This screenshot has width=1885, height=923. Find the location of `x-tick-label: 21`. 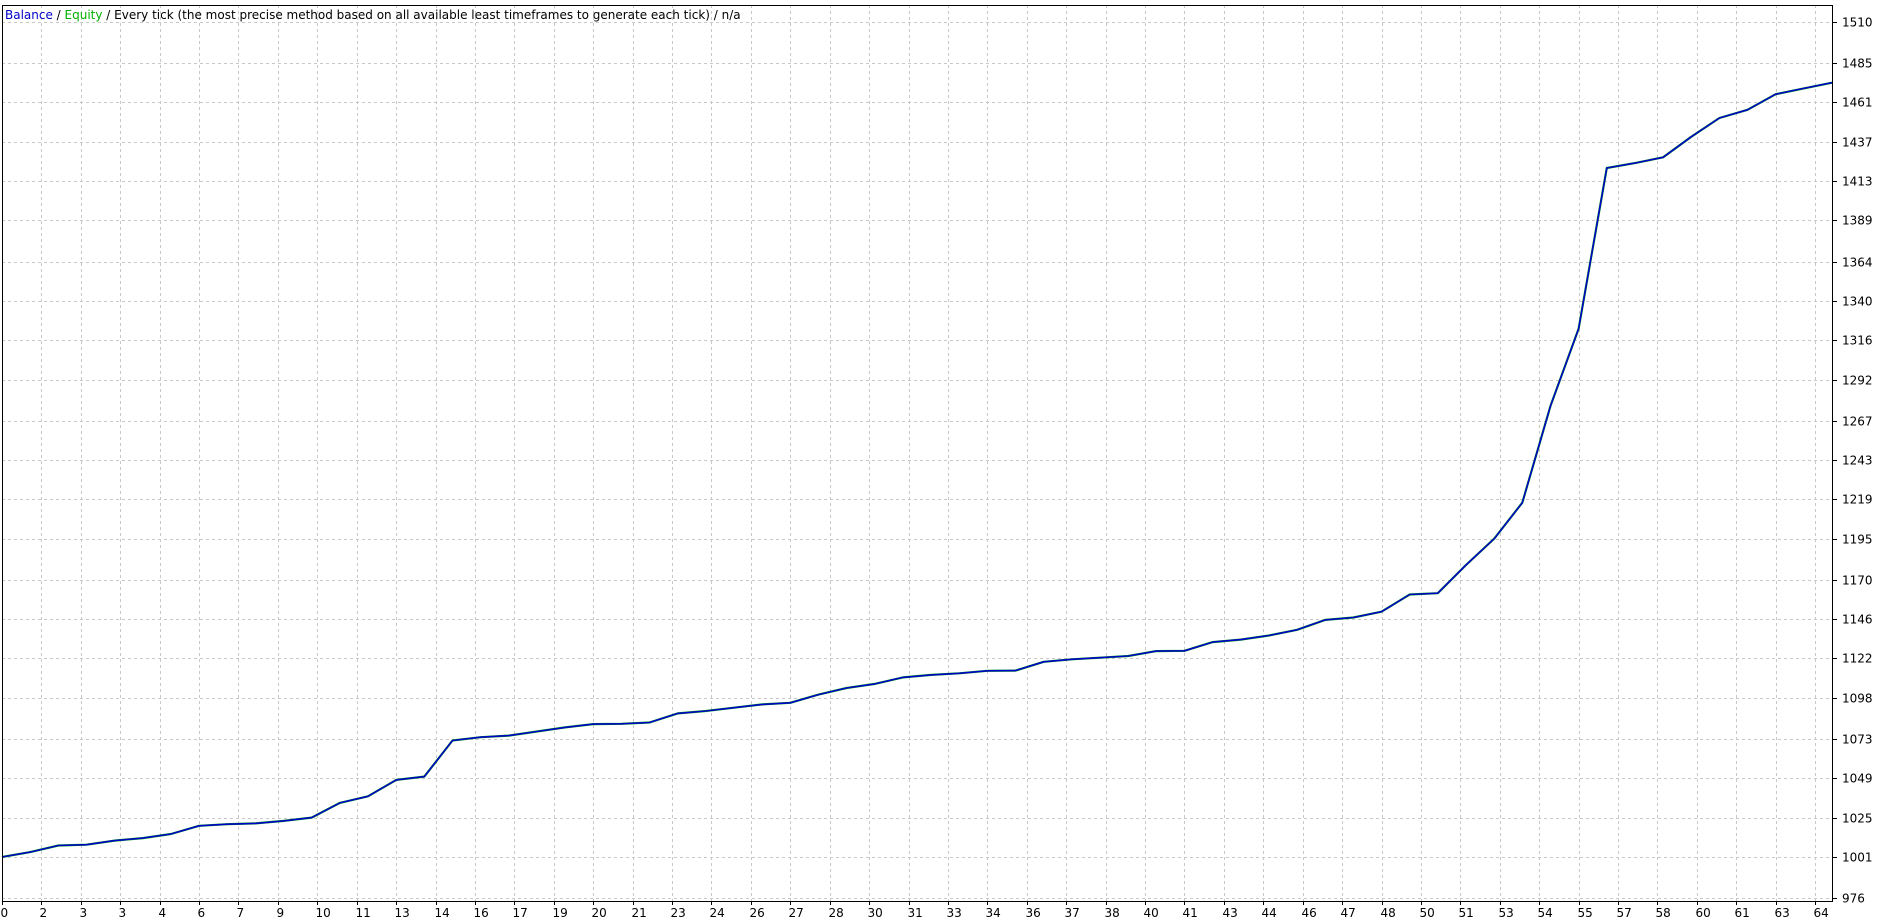

x-tick-label: 21 is located at coordinates (639, 913).